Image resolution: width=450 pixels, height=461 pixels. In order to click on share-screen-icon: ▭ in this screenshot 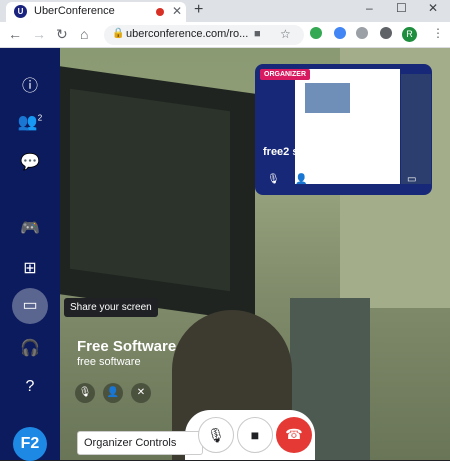, I will do `click(30, 306)`.